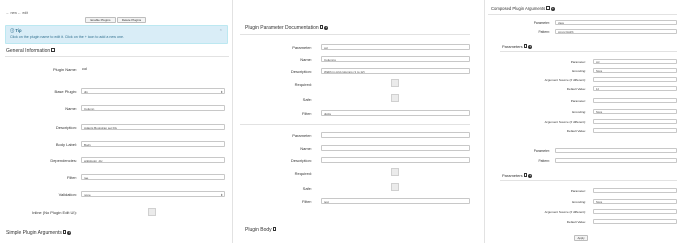 The height and width of the screenshot is (243, 677). I want to click on description-input: Width in grid columns (1 to 12), so click(395, 71).